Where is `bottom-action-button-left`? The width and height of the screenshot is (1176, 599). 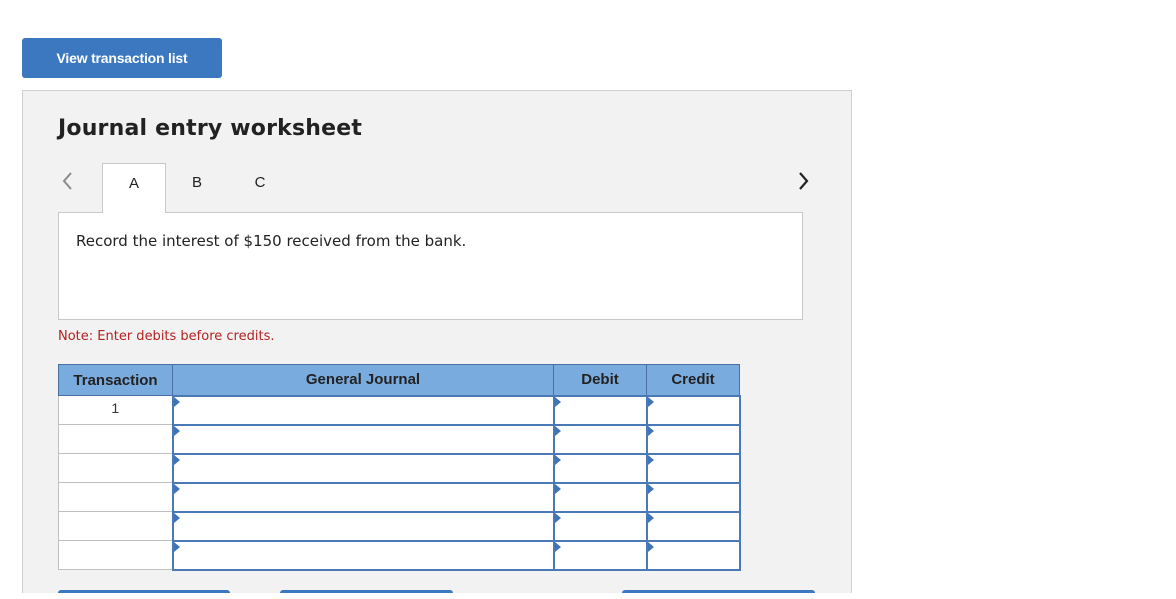
bottom-action-button-left is located at coordinates (144, 591).